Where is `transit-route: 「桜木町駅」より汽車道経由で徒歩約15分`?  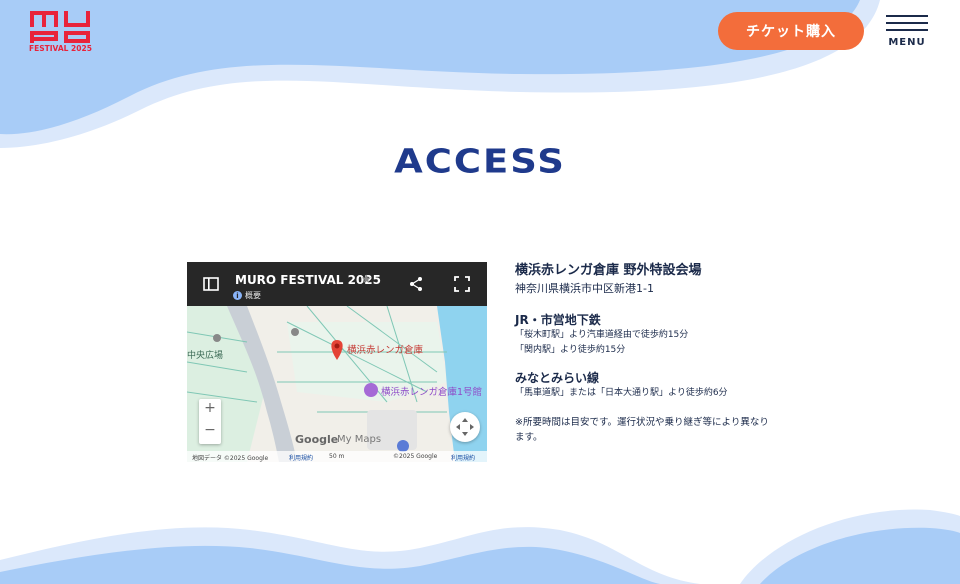 transit-route: 「桜木町駅」より汽車道経由で徒歩約15分 is located at coordinates (602, 335).